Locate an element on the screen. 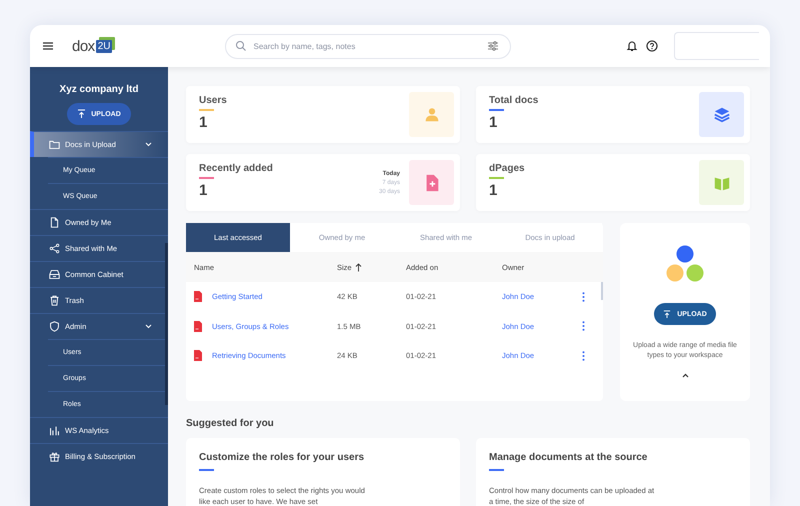 The height and width of the screenshot is (506, 800). menu-icon is located at coordinates (48, 46).